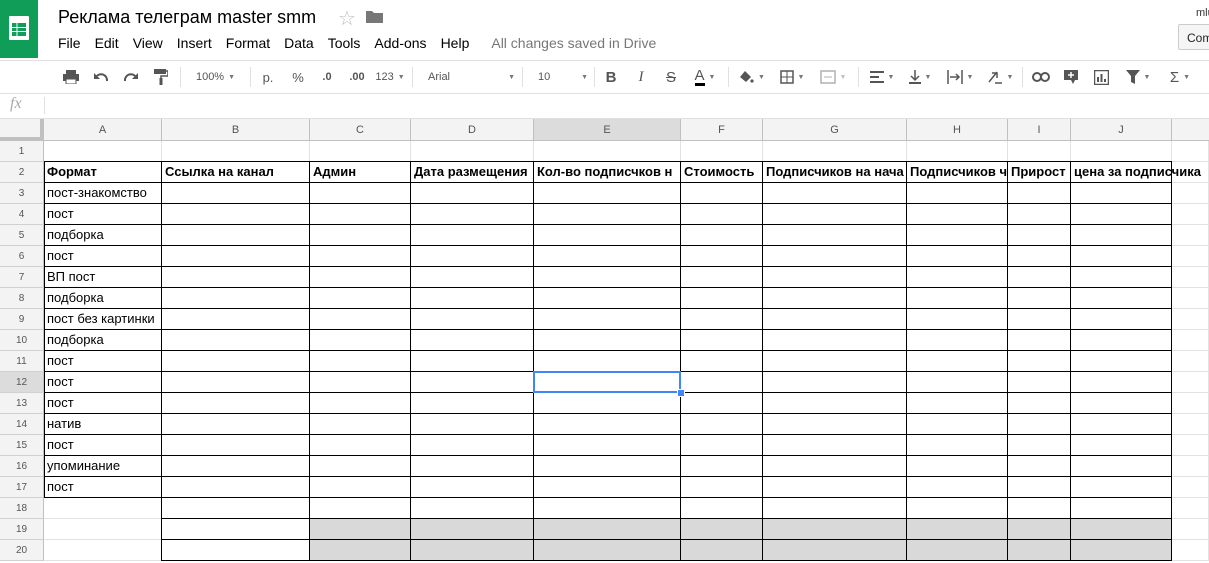 The image size is (1209, 563). What do you see at coordinates (705, 77) in the screenshot?
I see `text-color-button: A ▼` at bounding box center [705, 77].